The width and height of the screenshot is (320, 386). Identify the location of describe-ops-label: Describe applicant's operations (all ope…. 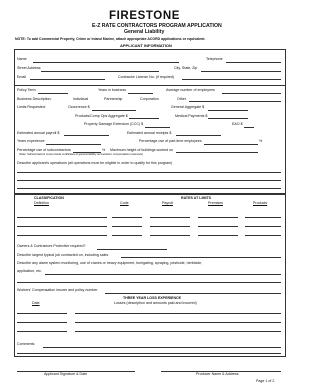
(95, 163).